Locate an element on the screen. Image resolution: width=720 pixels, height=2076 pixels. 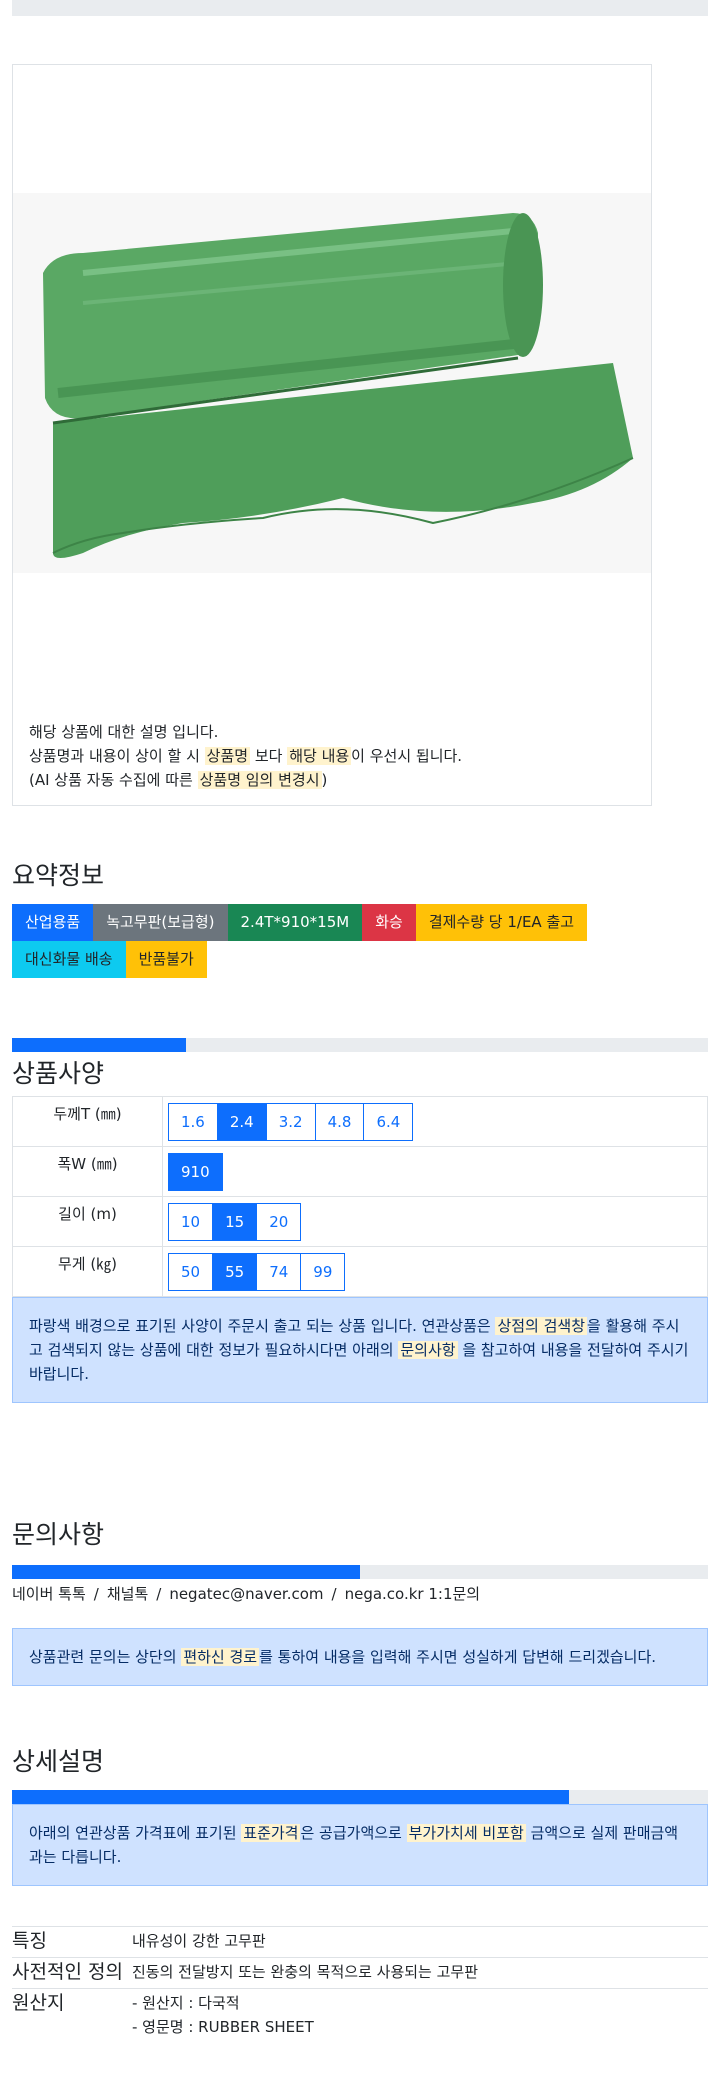
spec-option-button: 20 is located at coordinates (279, 1221).